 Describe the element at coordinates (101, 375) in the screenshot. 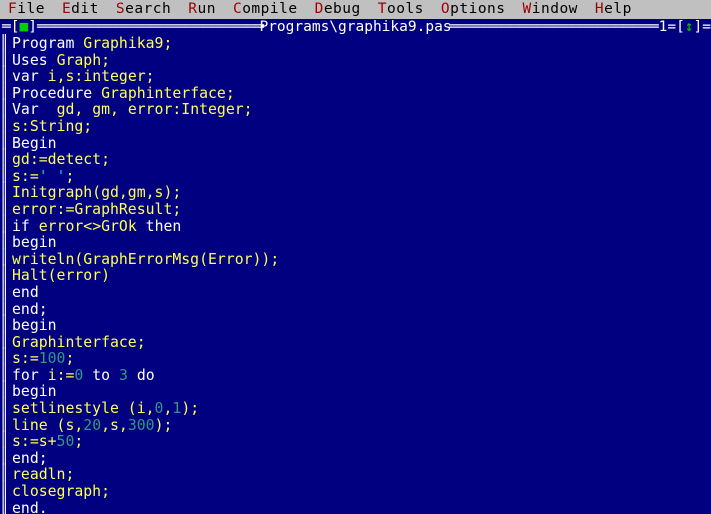

I see `code-token-key: to` at that location.